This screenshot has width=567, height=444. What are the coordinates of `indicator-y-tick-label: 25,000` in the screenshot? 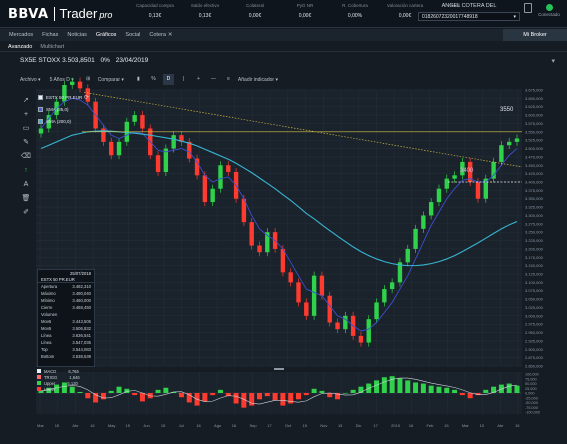 It's located at (531, 389).